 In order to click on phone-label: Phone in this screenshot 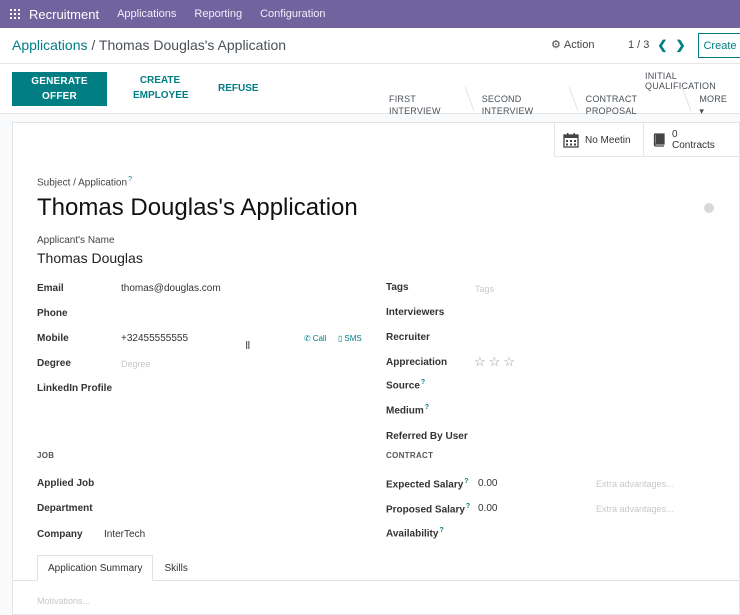, I will do `click(52, 313)`.